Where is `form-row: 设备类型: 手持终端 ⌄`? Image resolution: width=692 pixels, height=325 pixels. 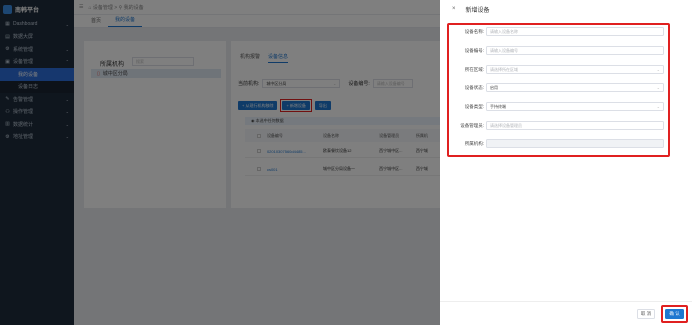 form-row: 设备类型: 手持终端 ⌄ is located at coordinates (560, 106).